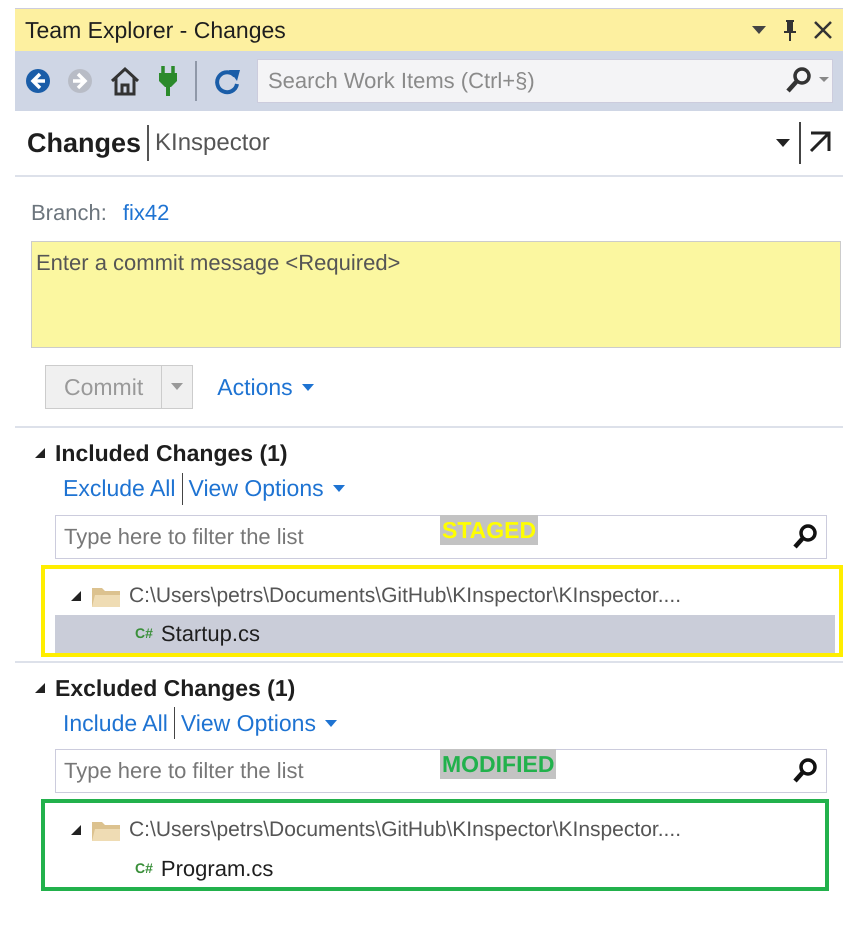  What do you see at coordinates (69, 212) in the screenshot?
I see `branch-label: Branch:` at bounding box center [69, 212].